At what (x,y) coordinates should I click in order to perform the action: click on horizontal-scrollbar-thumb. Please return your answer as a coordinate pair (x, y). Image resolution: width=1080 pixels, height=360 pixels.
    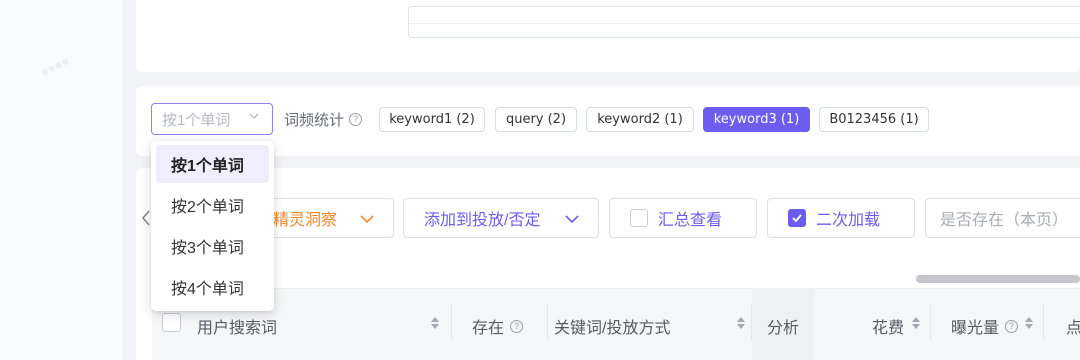
    Looking at the image, I should click on (998, 279).